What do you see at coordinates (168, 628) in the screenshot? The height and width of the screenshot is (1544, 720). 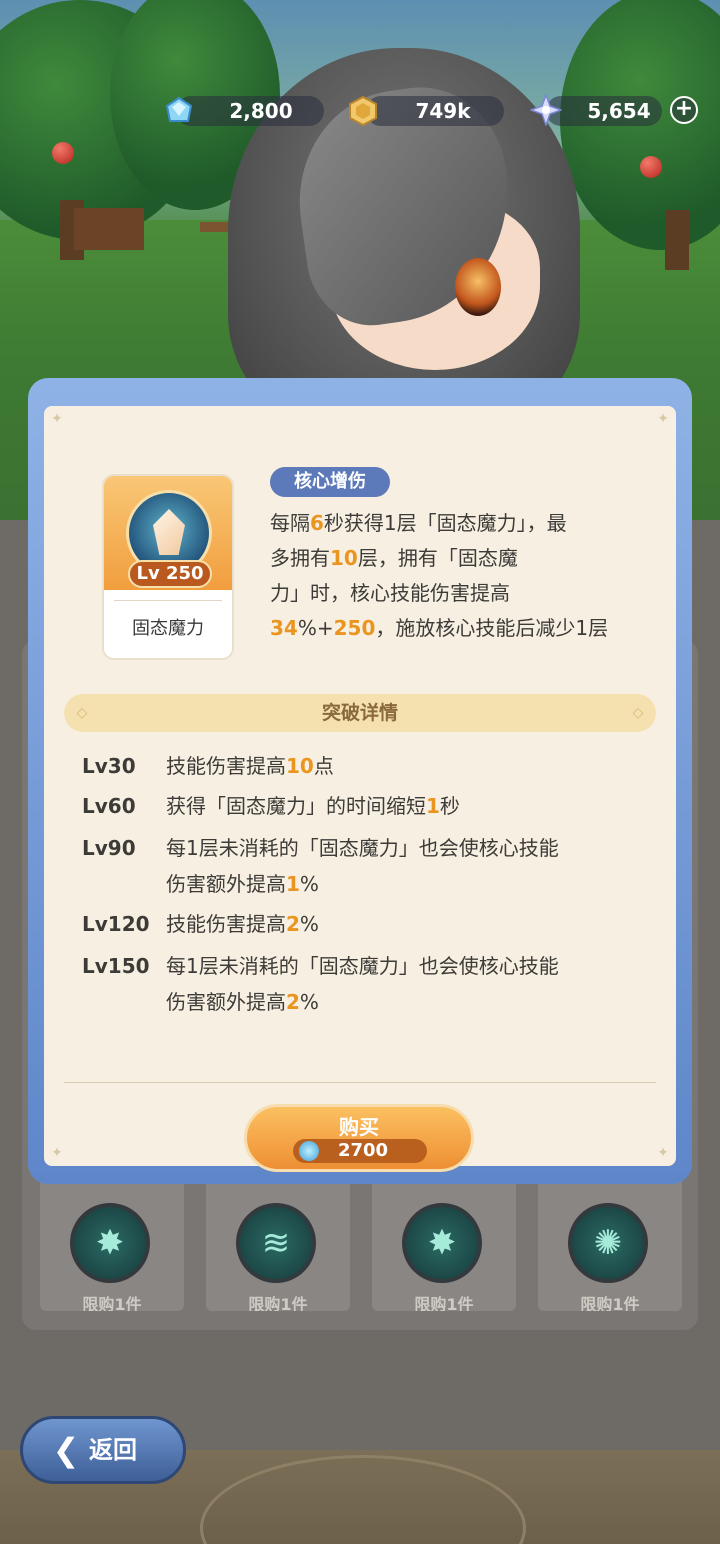 I see `skill-name: 固态魔力` at bounding box center [168, 628].